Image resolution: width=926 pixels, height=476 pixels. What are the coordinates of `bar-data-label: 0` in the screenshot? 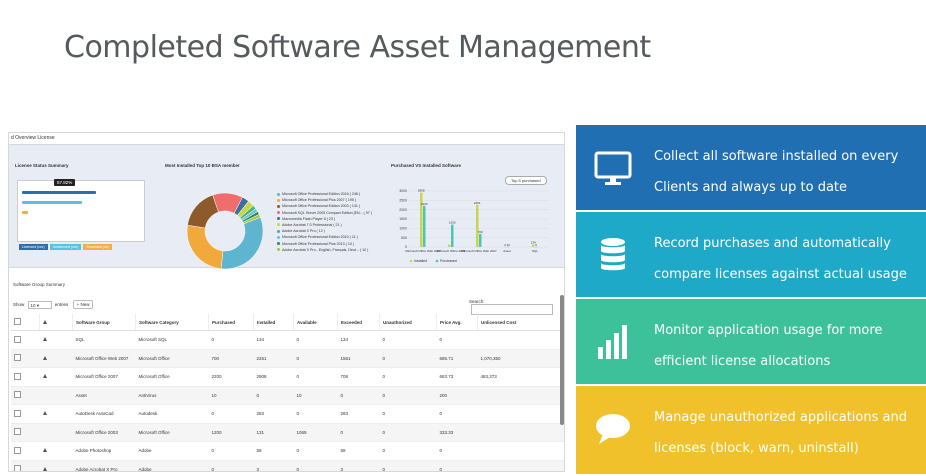 It's located at (536, 245).